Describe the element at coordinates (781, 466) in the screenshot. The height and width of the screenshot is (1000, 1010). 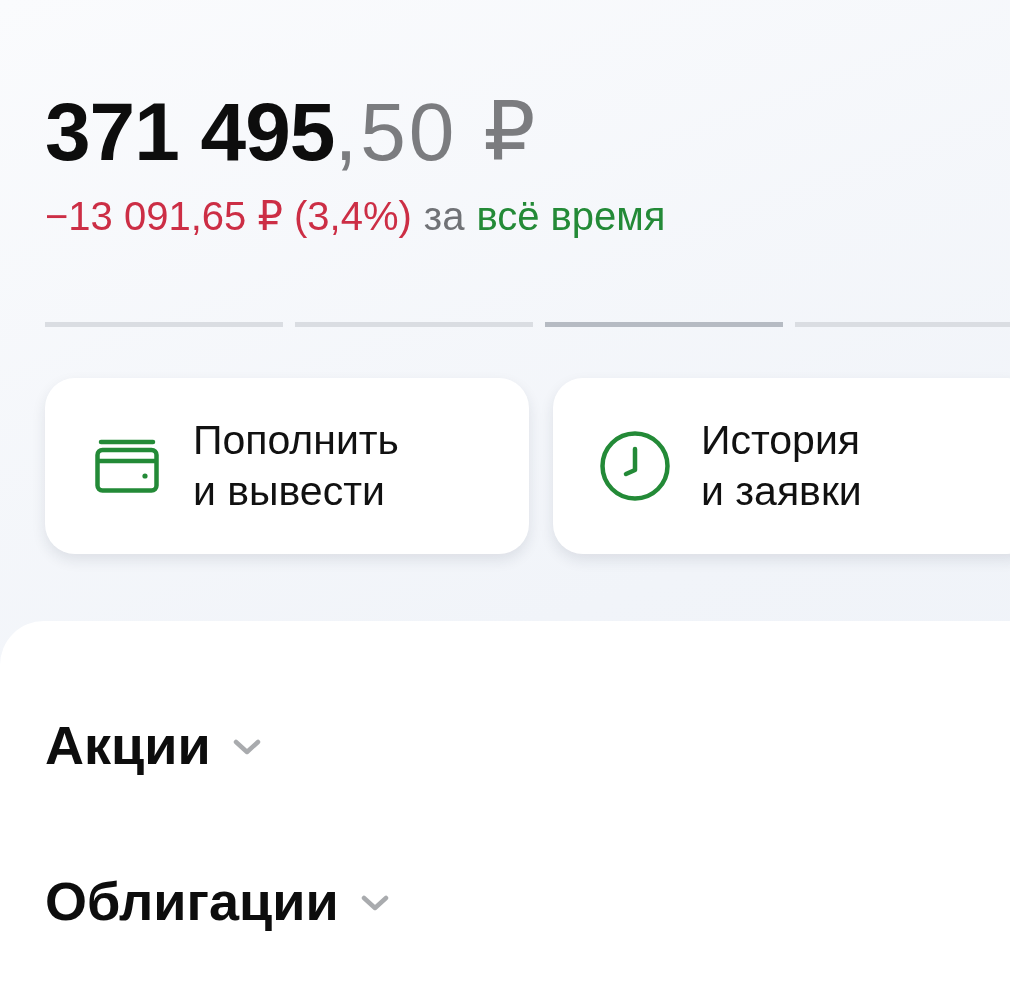
I see `action-card: История и заявки` at that location.